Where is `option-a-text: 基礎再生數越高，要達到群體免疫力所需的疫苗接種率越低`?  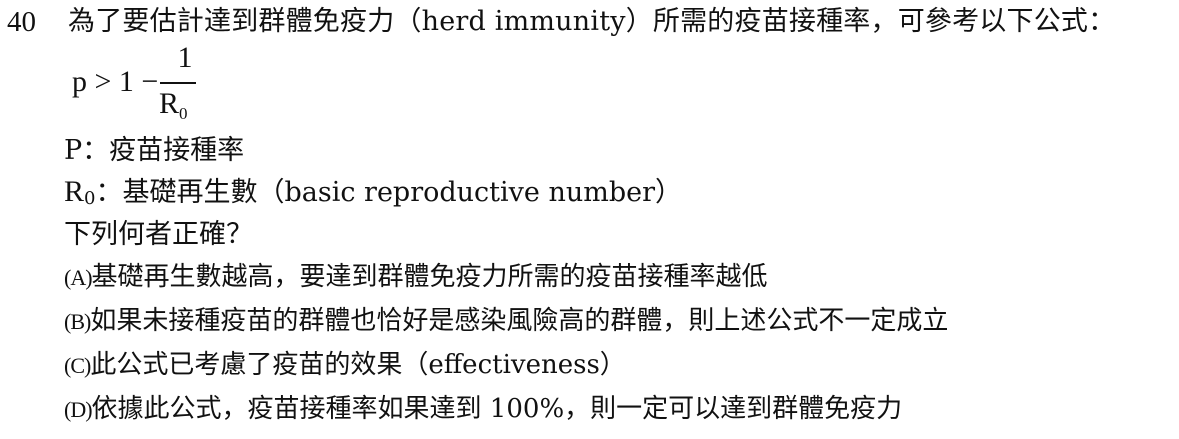 option-a-text: 基礎再生數越高，要達到群體免疫力所需的疫苗接種率越低 is located at coordinates (429, 277).